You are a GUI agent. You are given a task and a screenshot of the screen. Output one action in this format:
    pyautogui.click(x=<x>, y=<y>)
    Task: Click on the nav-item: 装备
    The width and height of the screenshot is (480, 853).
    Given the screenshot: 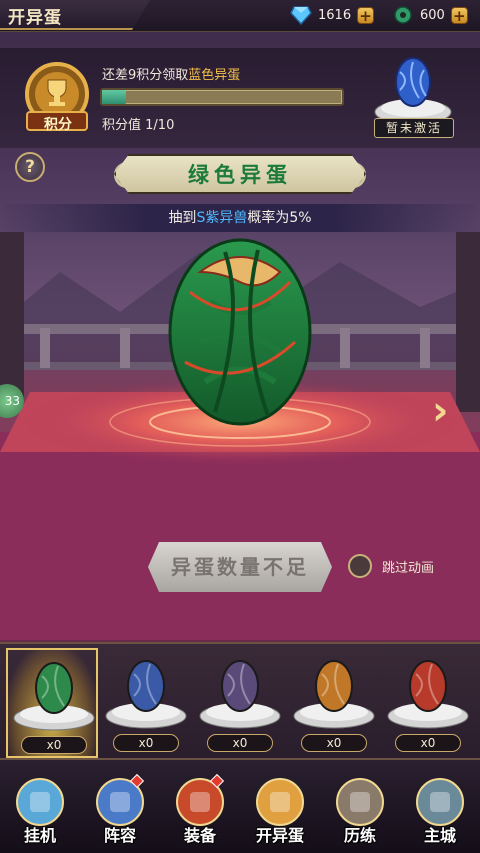 What is the action you would take?
    pyautogui.click(x=200, y=806)
    